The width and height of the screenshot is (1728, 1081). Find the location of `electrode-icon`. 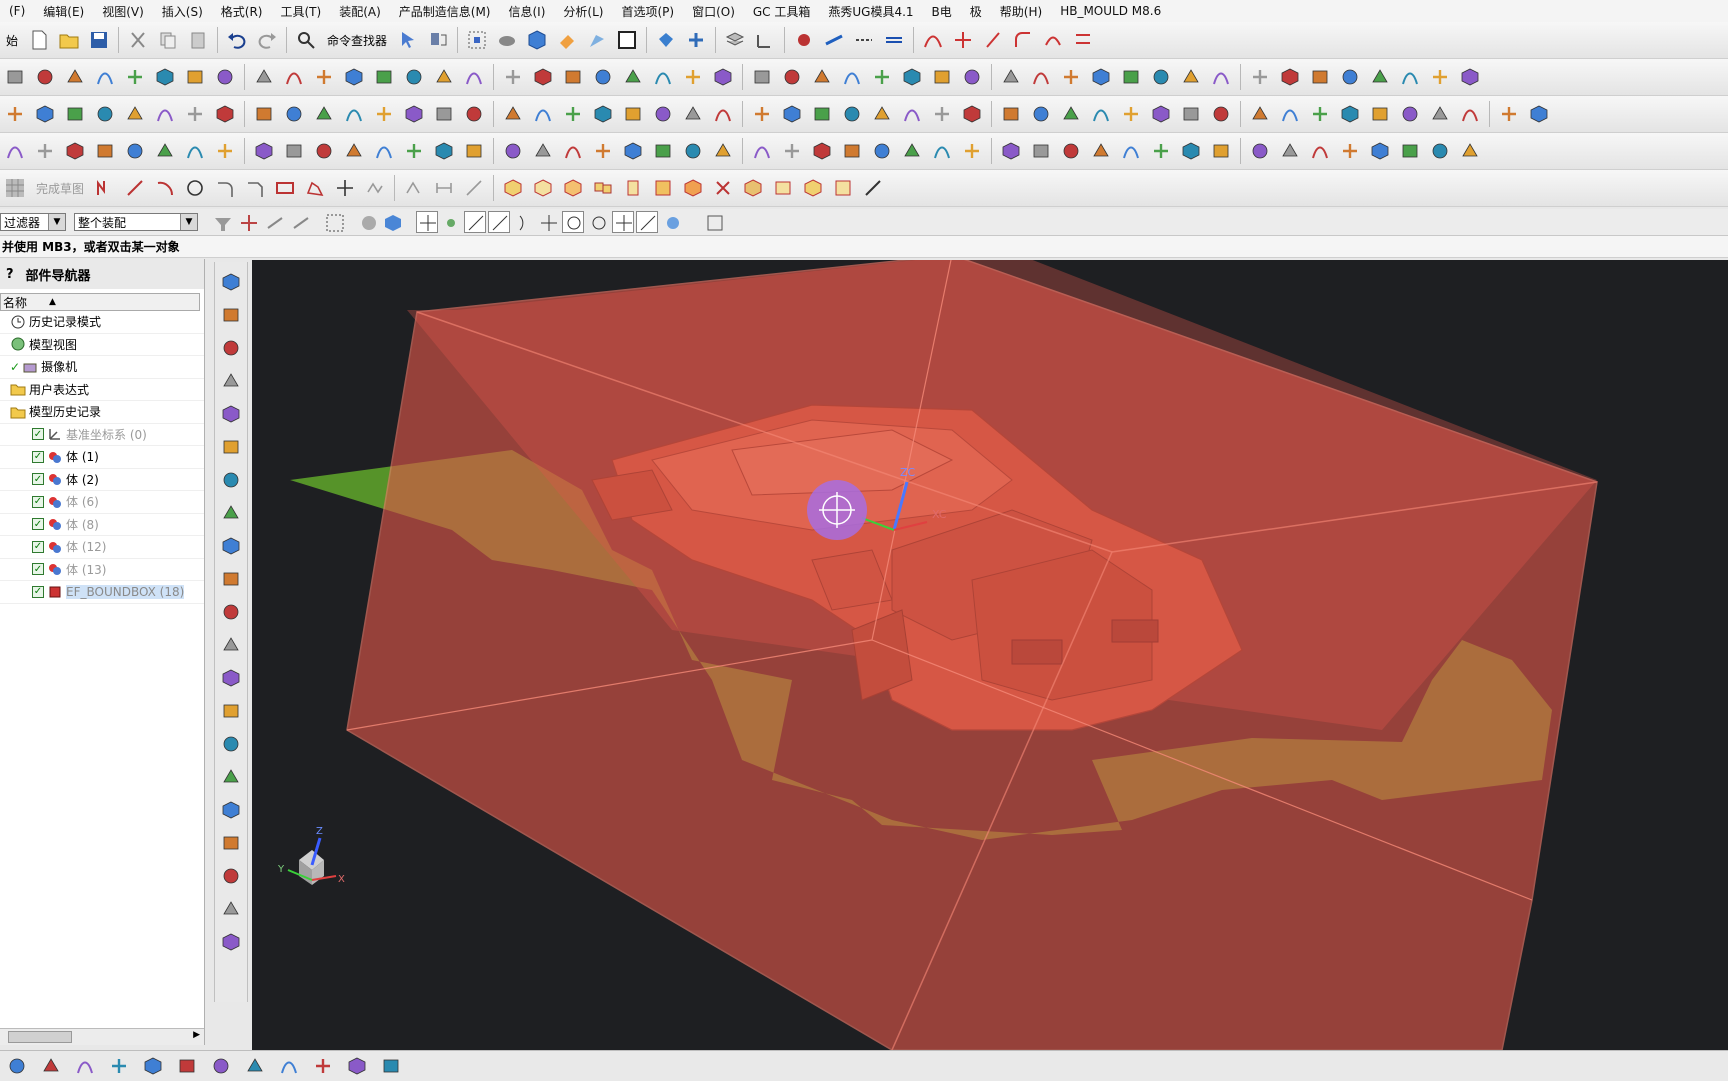

electrode-icon is located at coordinates (231, 678).